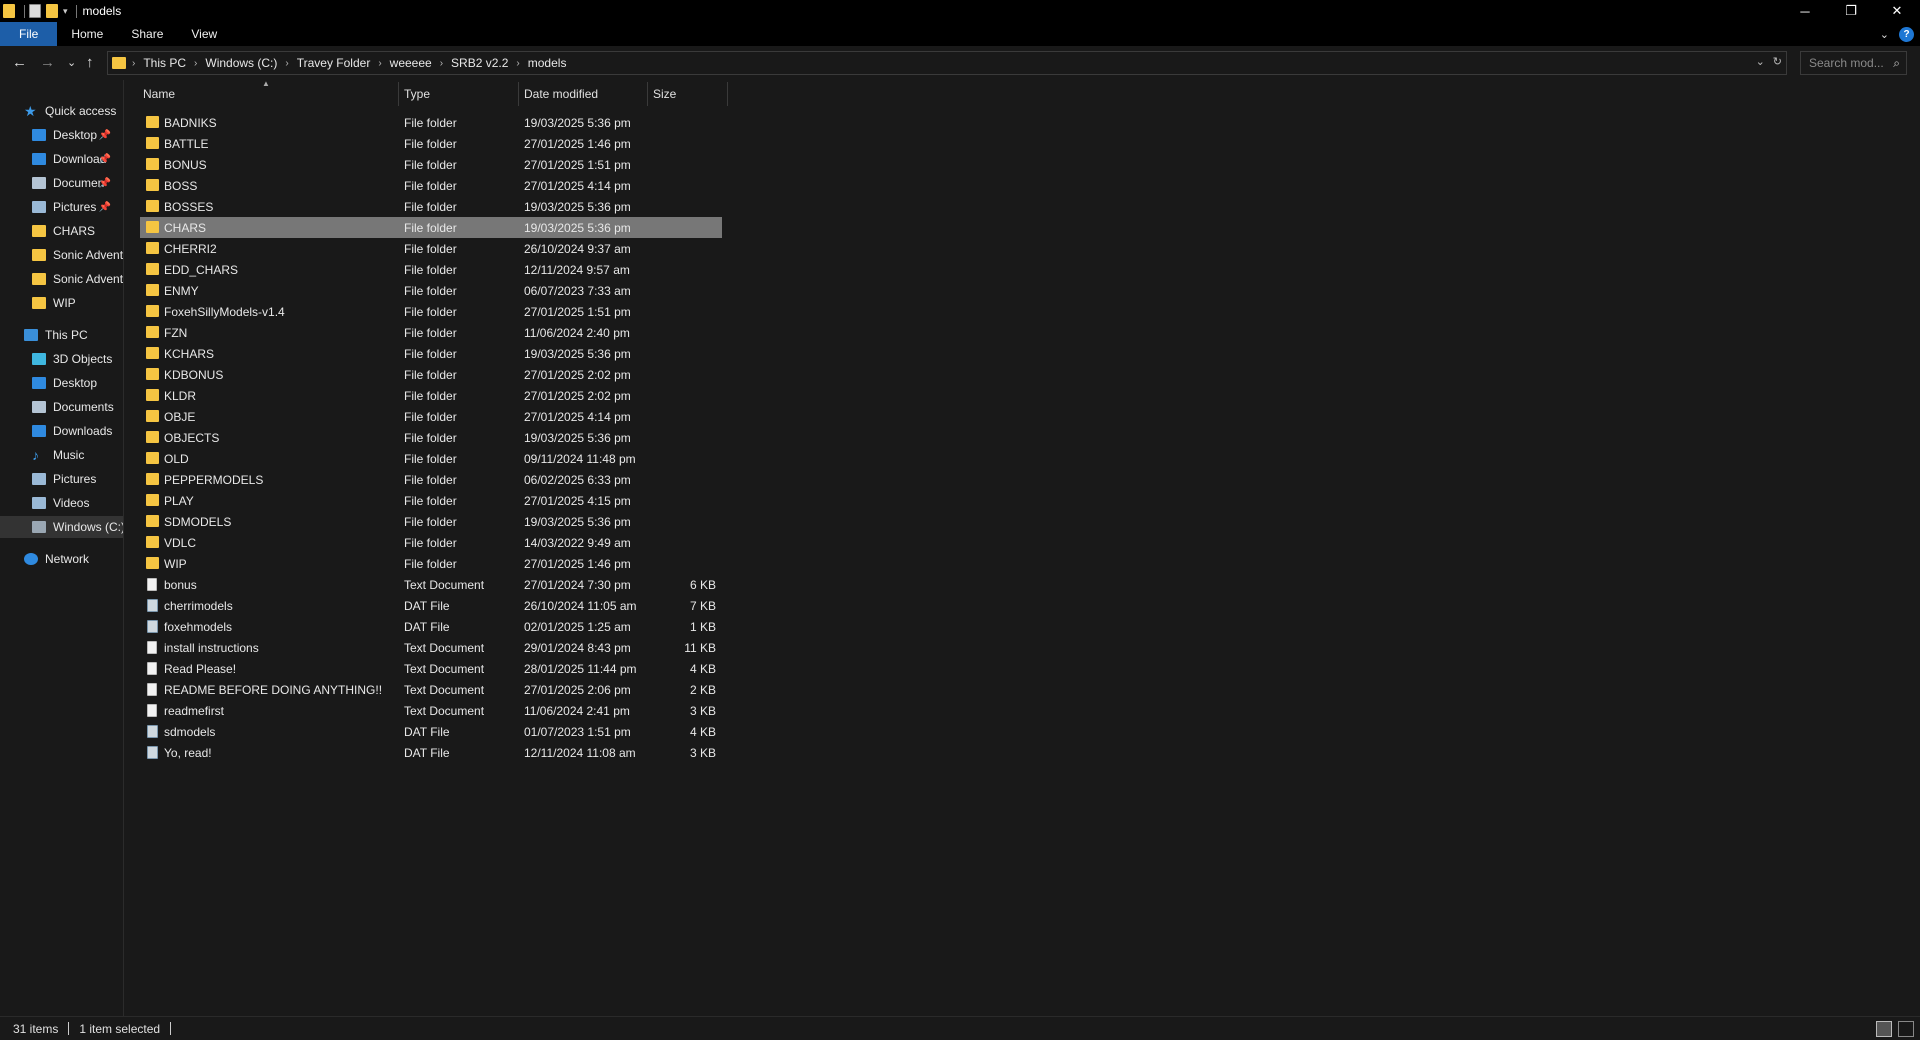 The image size is (1920, 1040). I want to click on sidebar-item-downloads: Download 📌, so click(61, 159).